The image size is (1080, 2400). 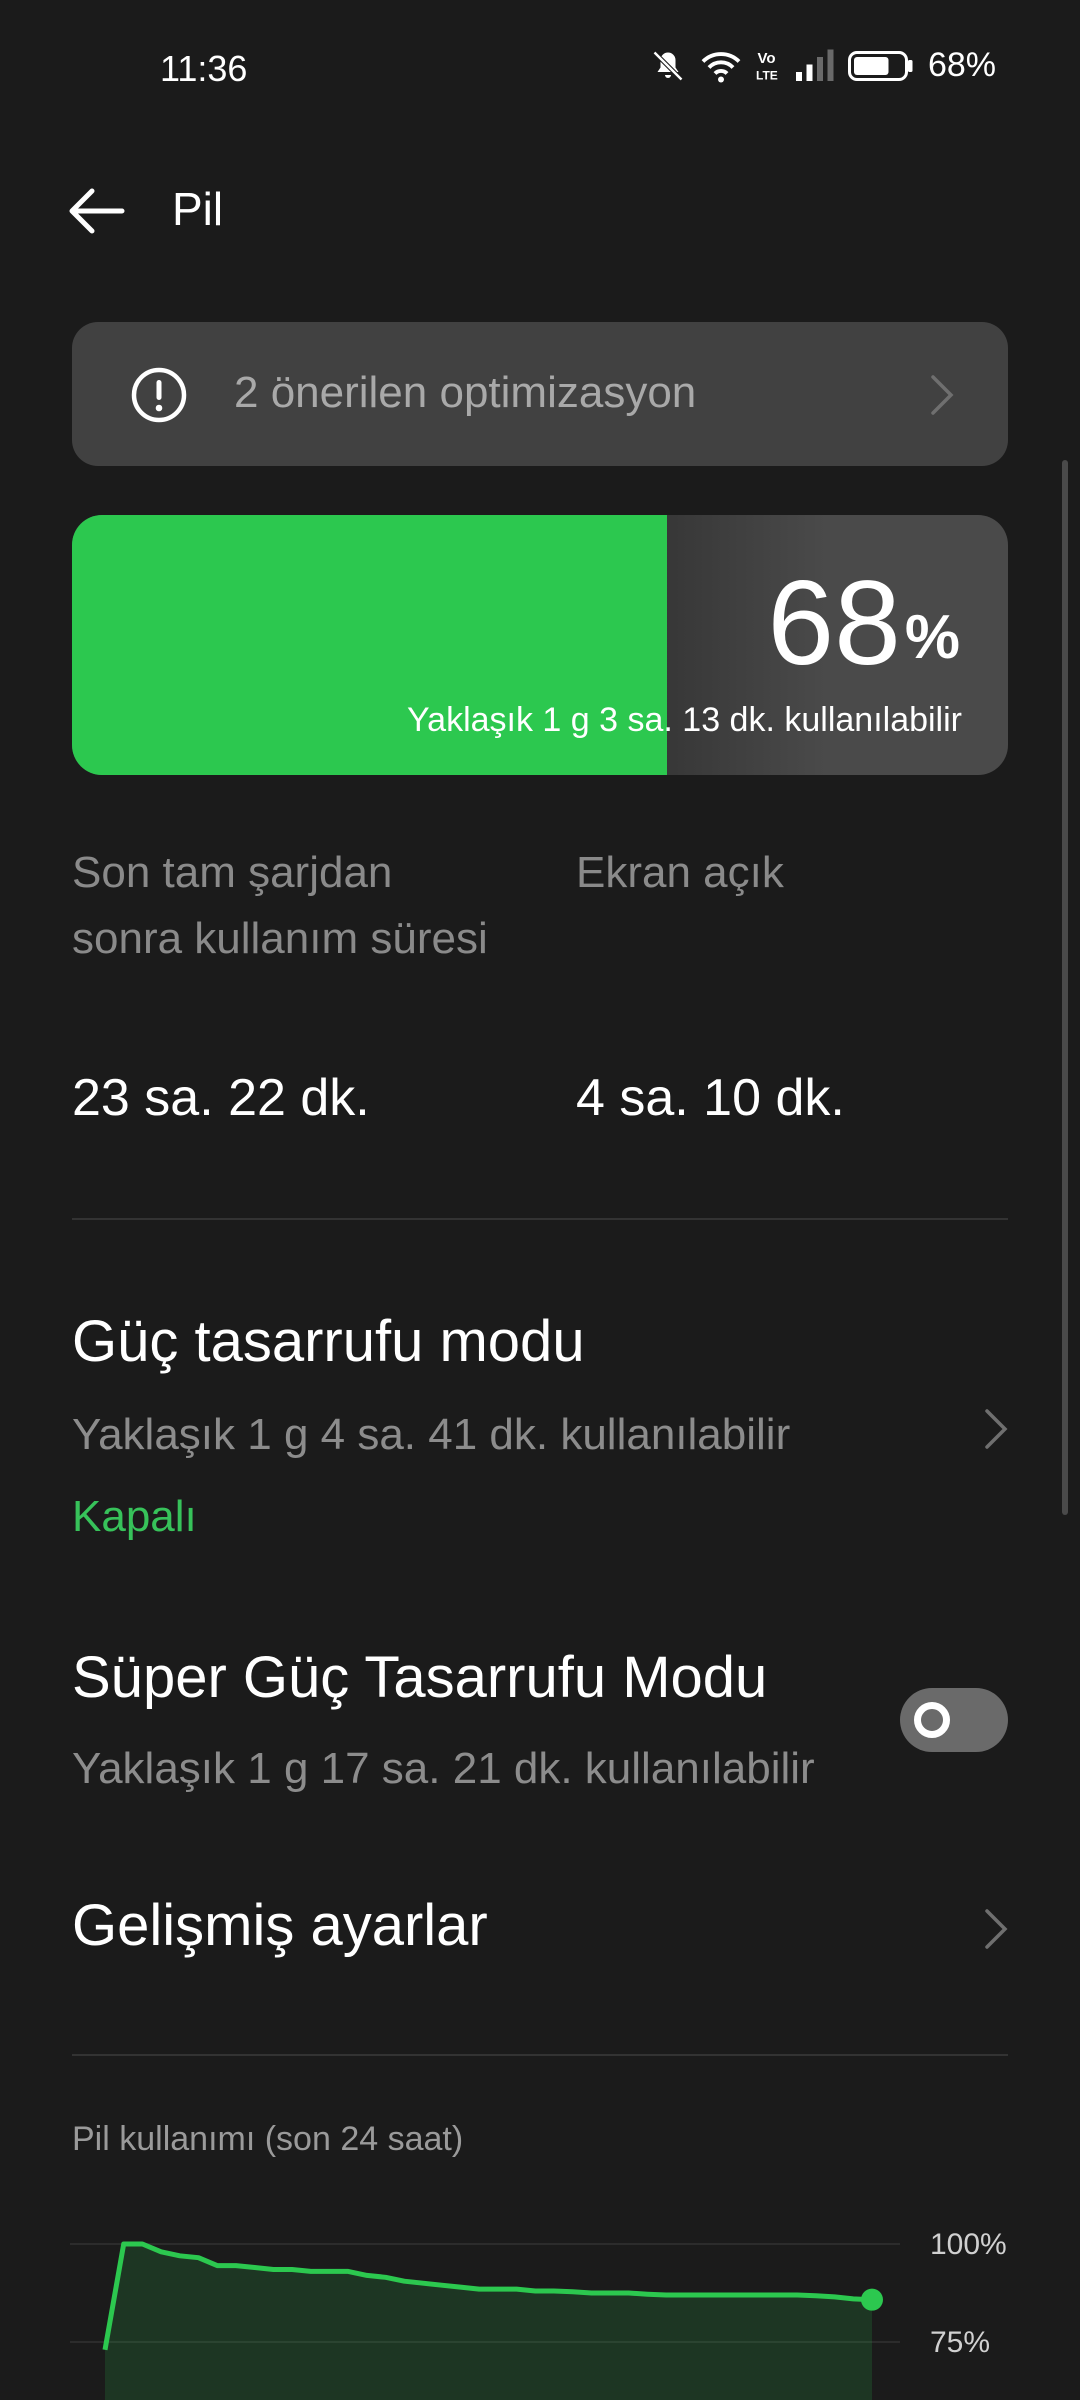 What do you see at coordinates (540, 1930) in the screenshot?
I see `advanced-settings-row: Gelişmiş ayarlar` at bounding box center [540, 1930].